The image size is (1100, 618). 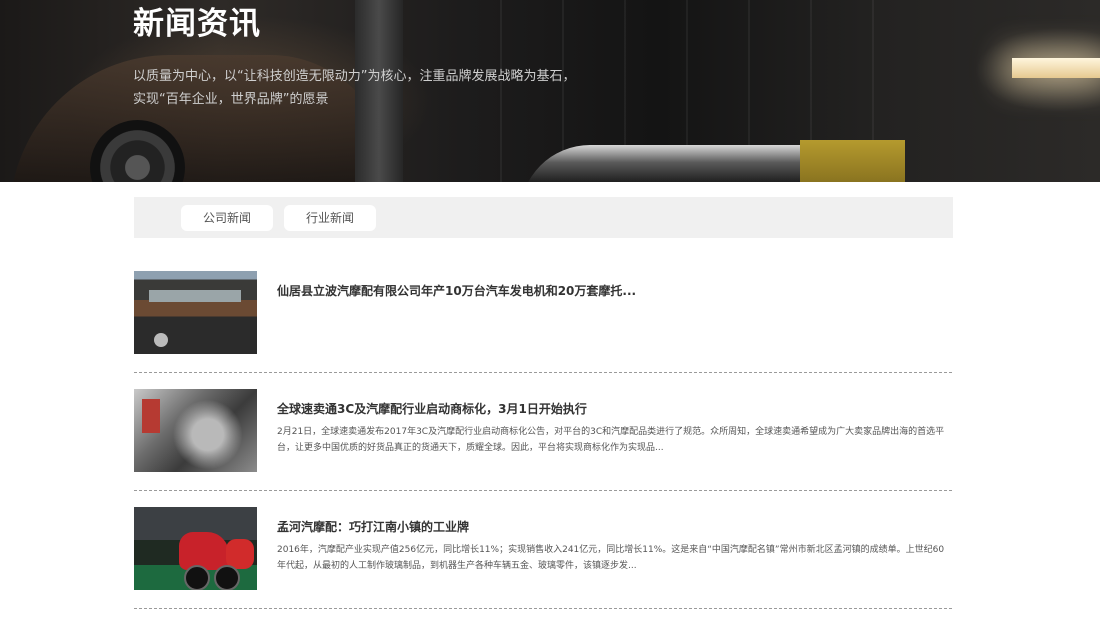 I want to click on news-thumbnail-motorcycles, so click(x=195, y=548).